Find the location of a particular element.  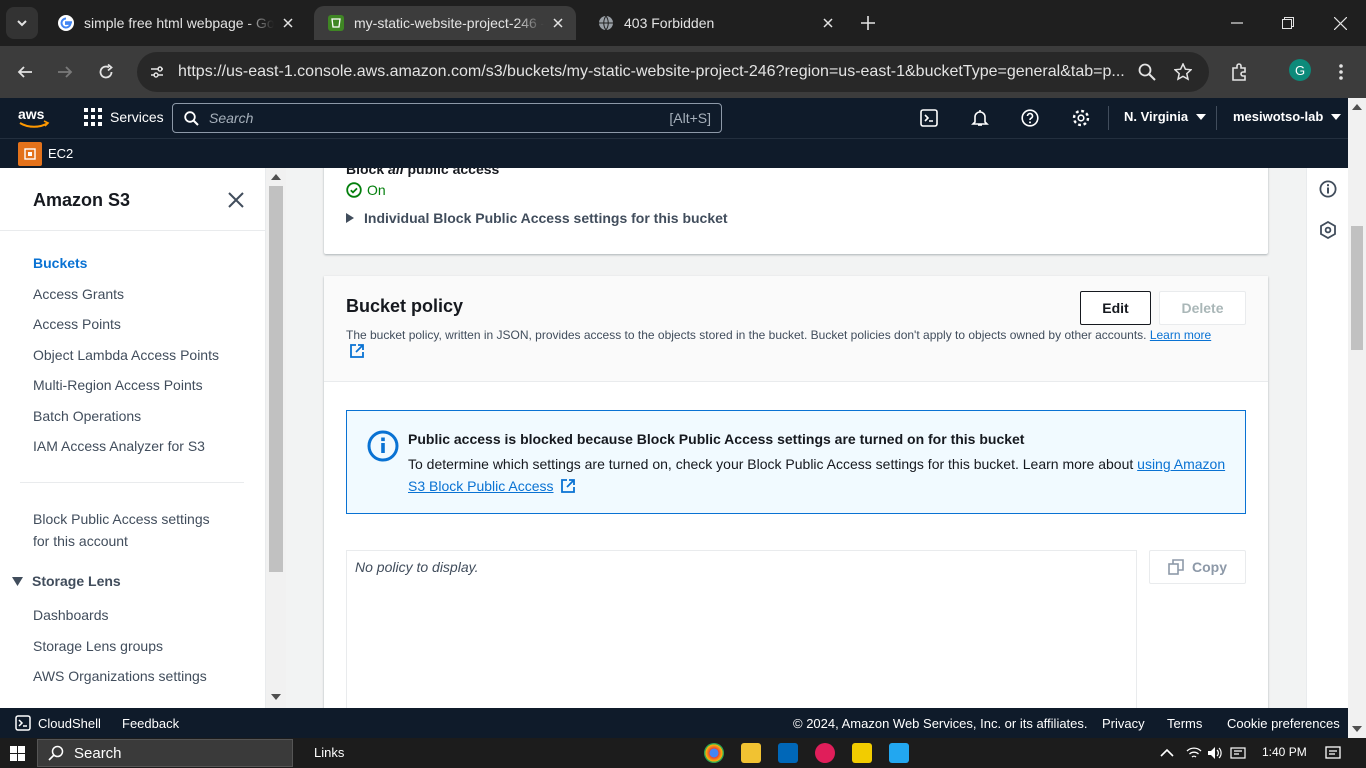

services-label: Services is located at coordinates (137, 117).